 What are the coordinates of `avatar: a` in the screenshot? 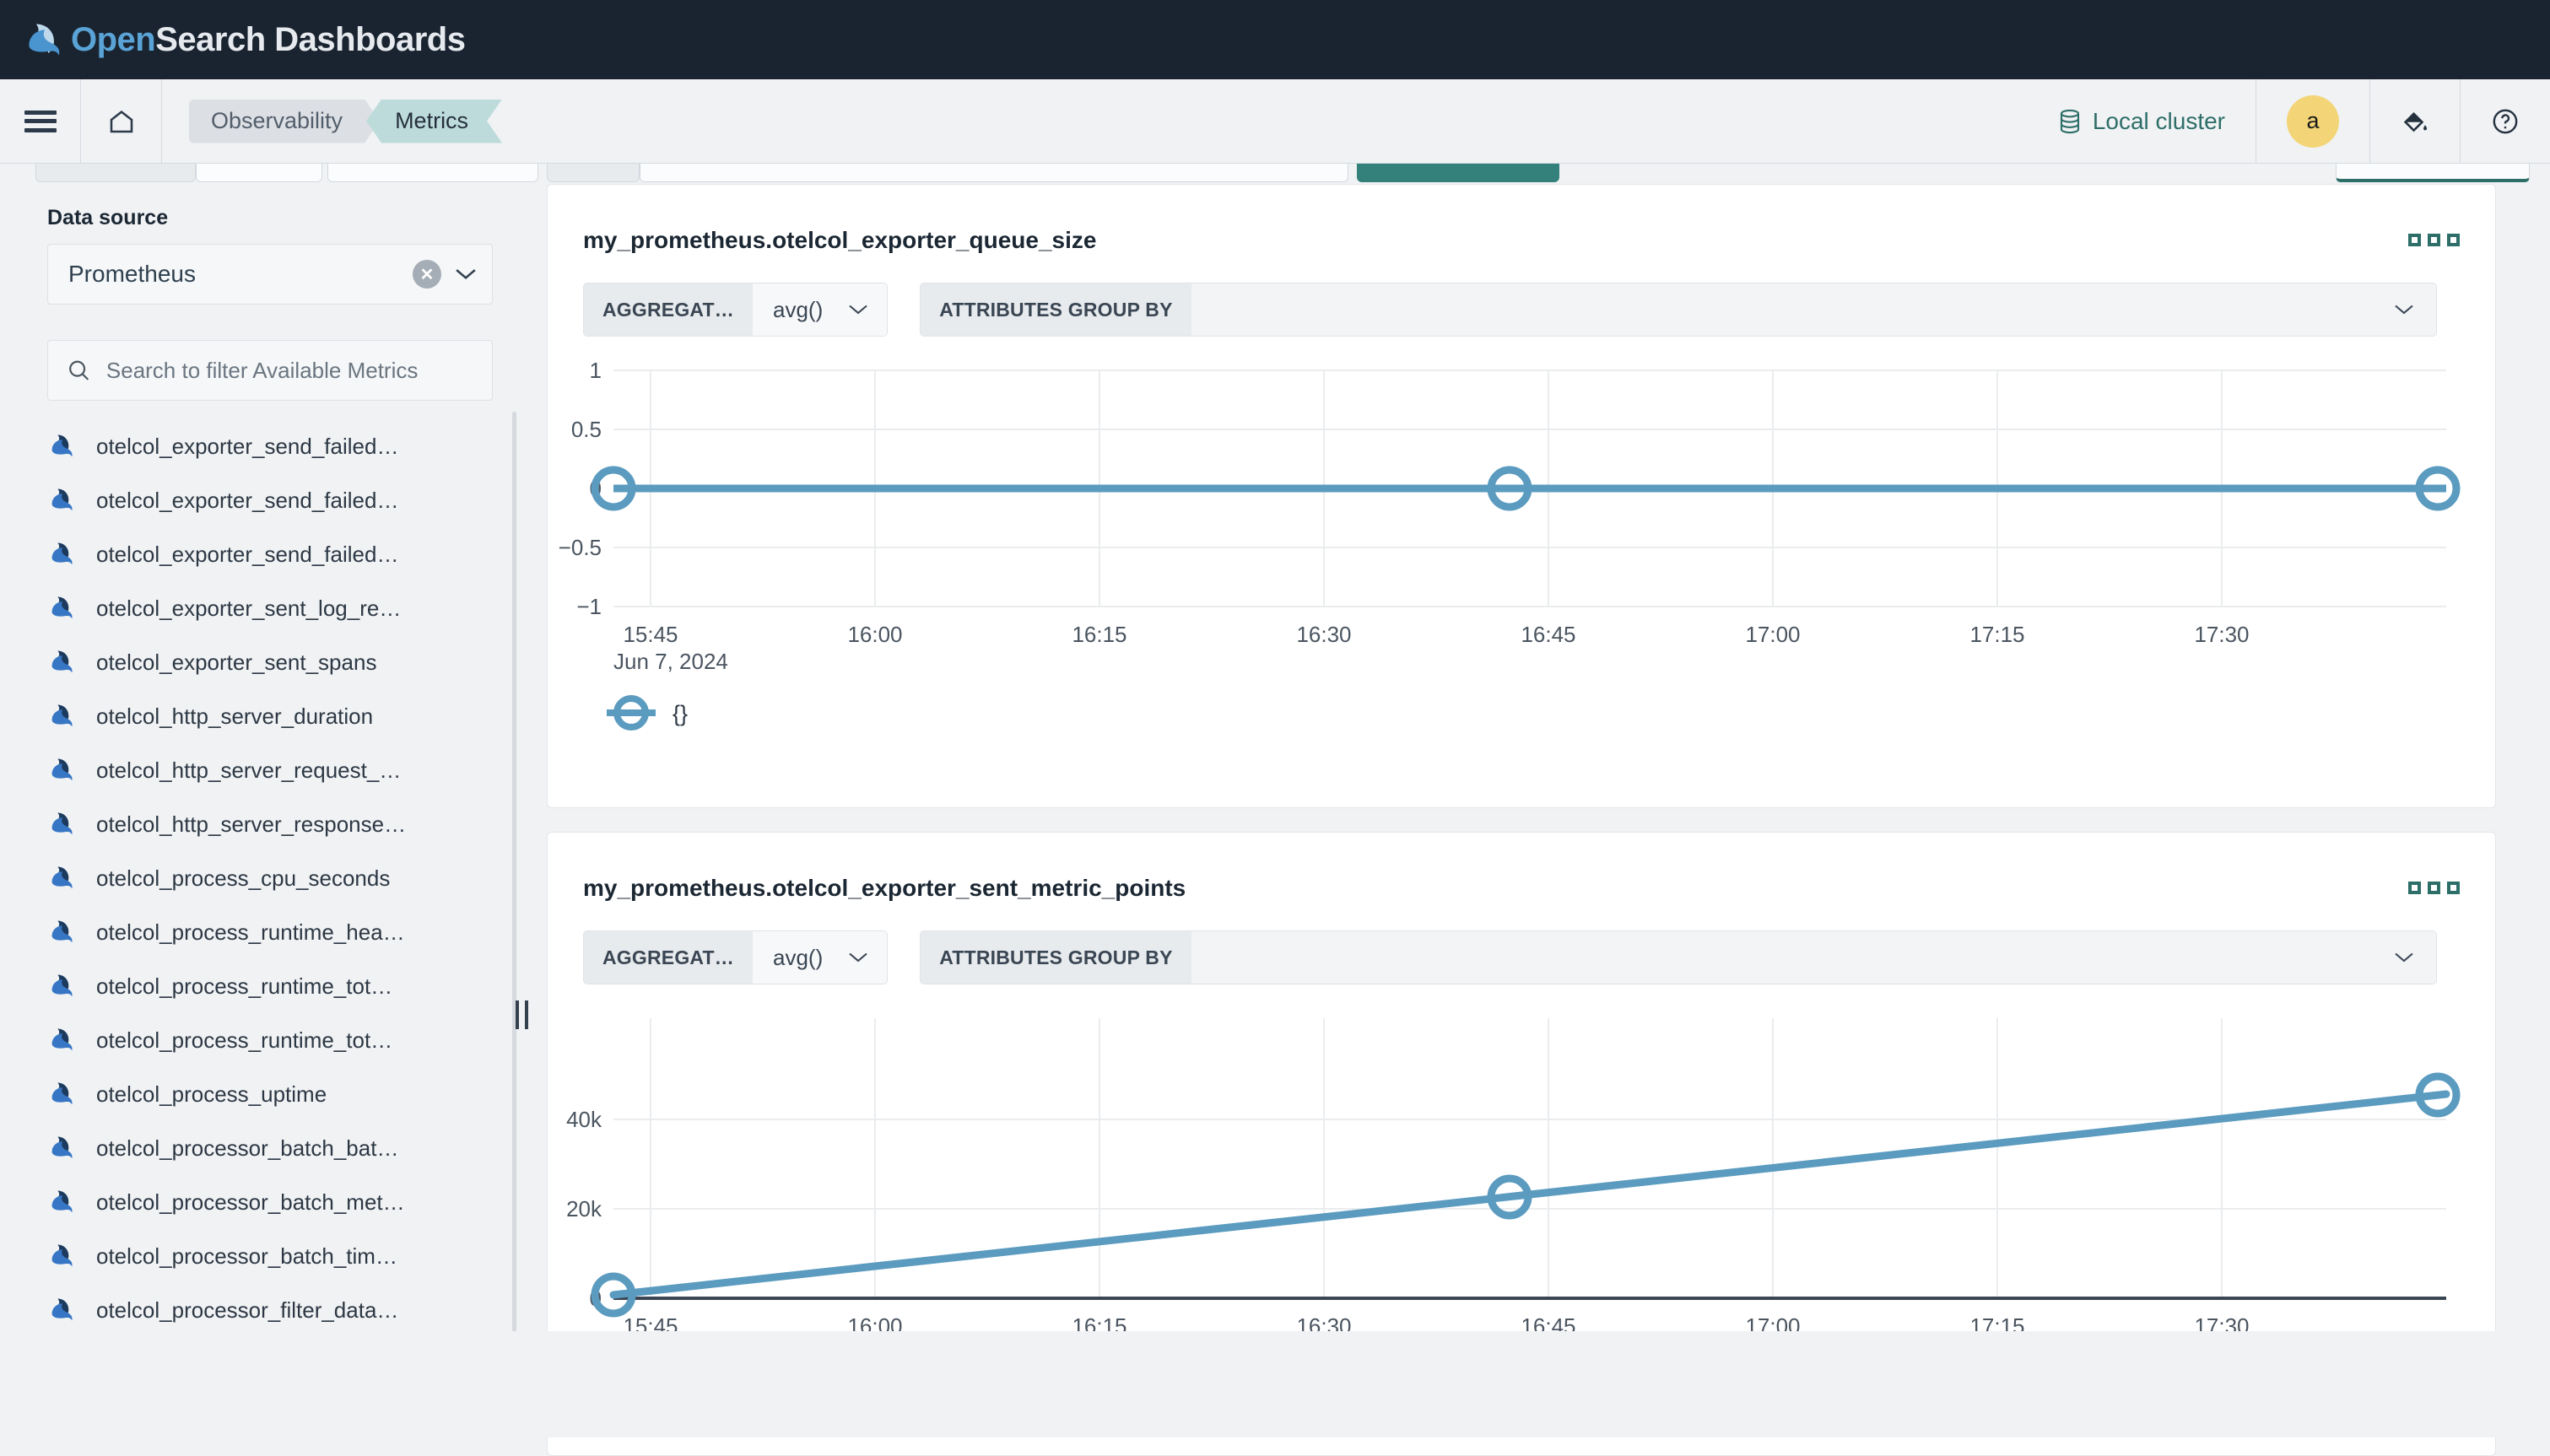 It's located at (2313, 121).